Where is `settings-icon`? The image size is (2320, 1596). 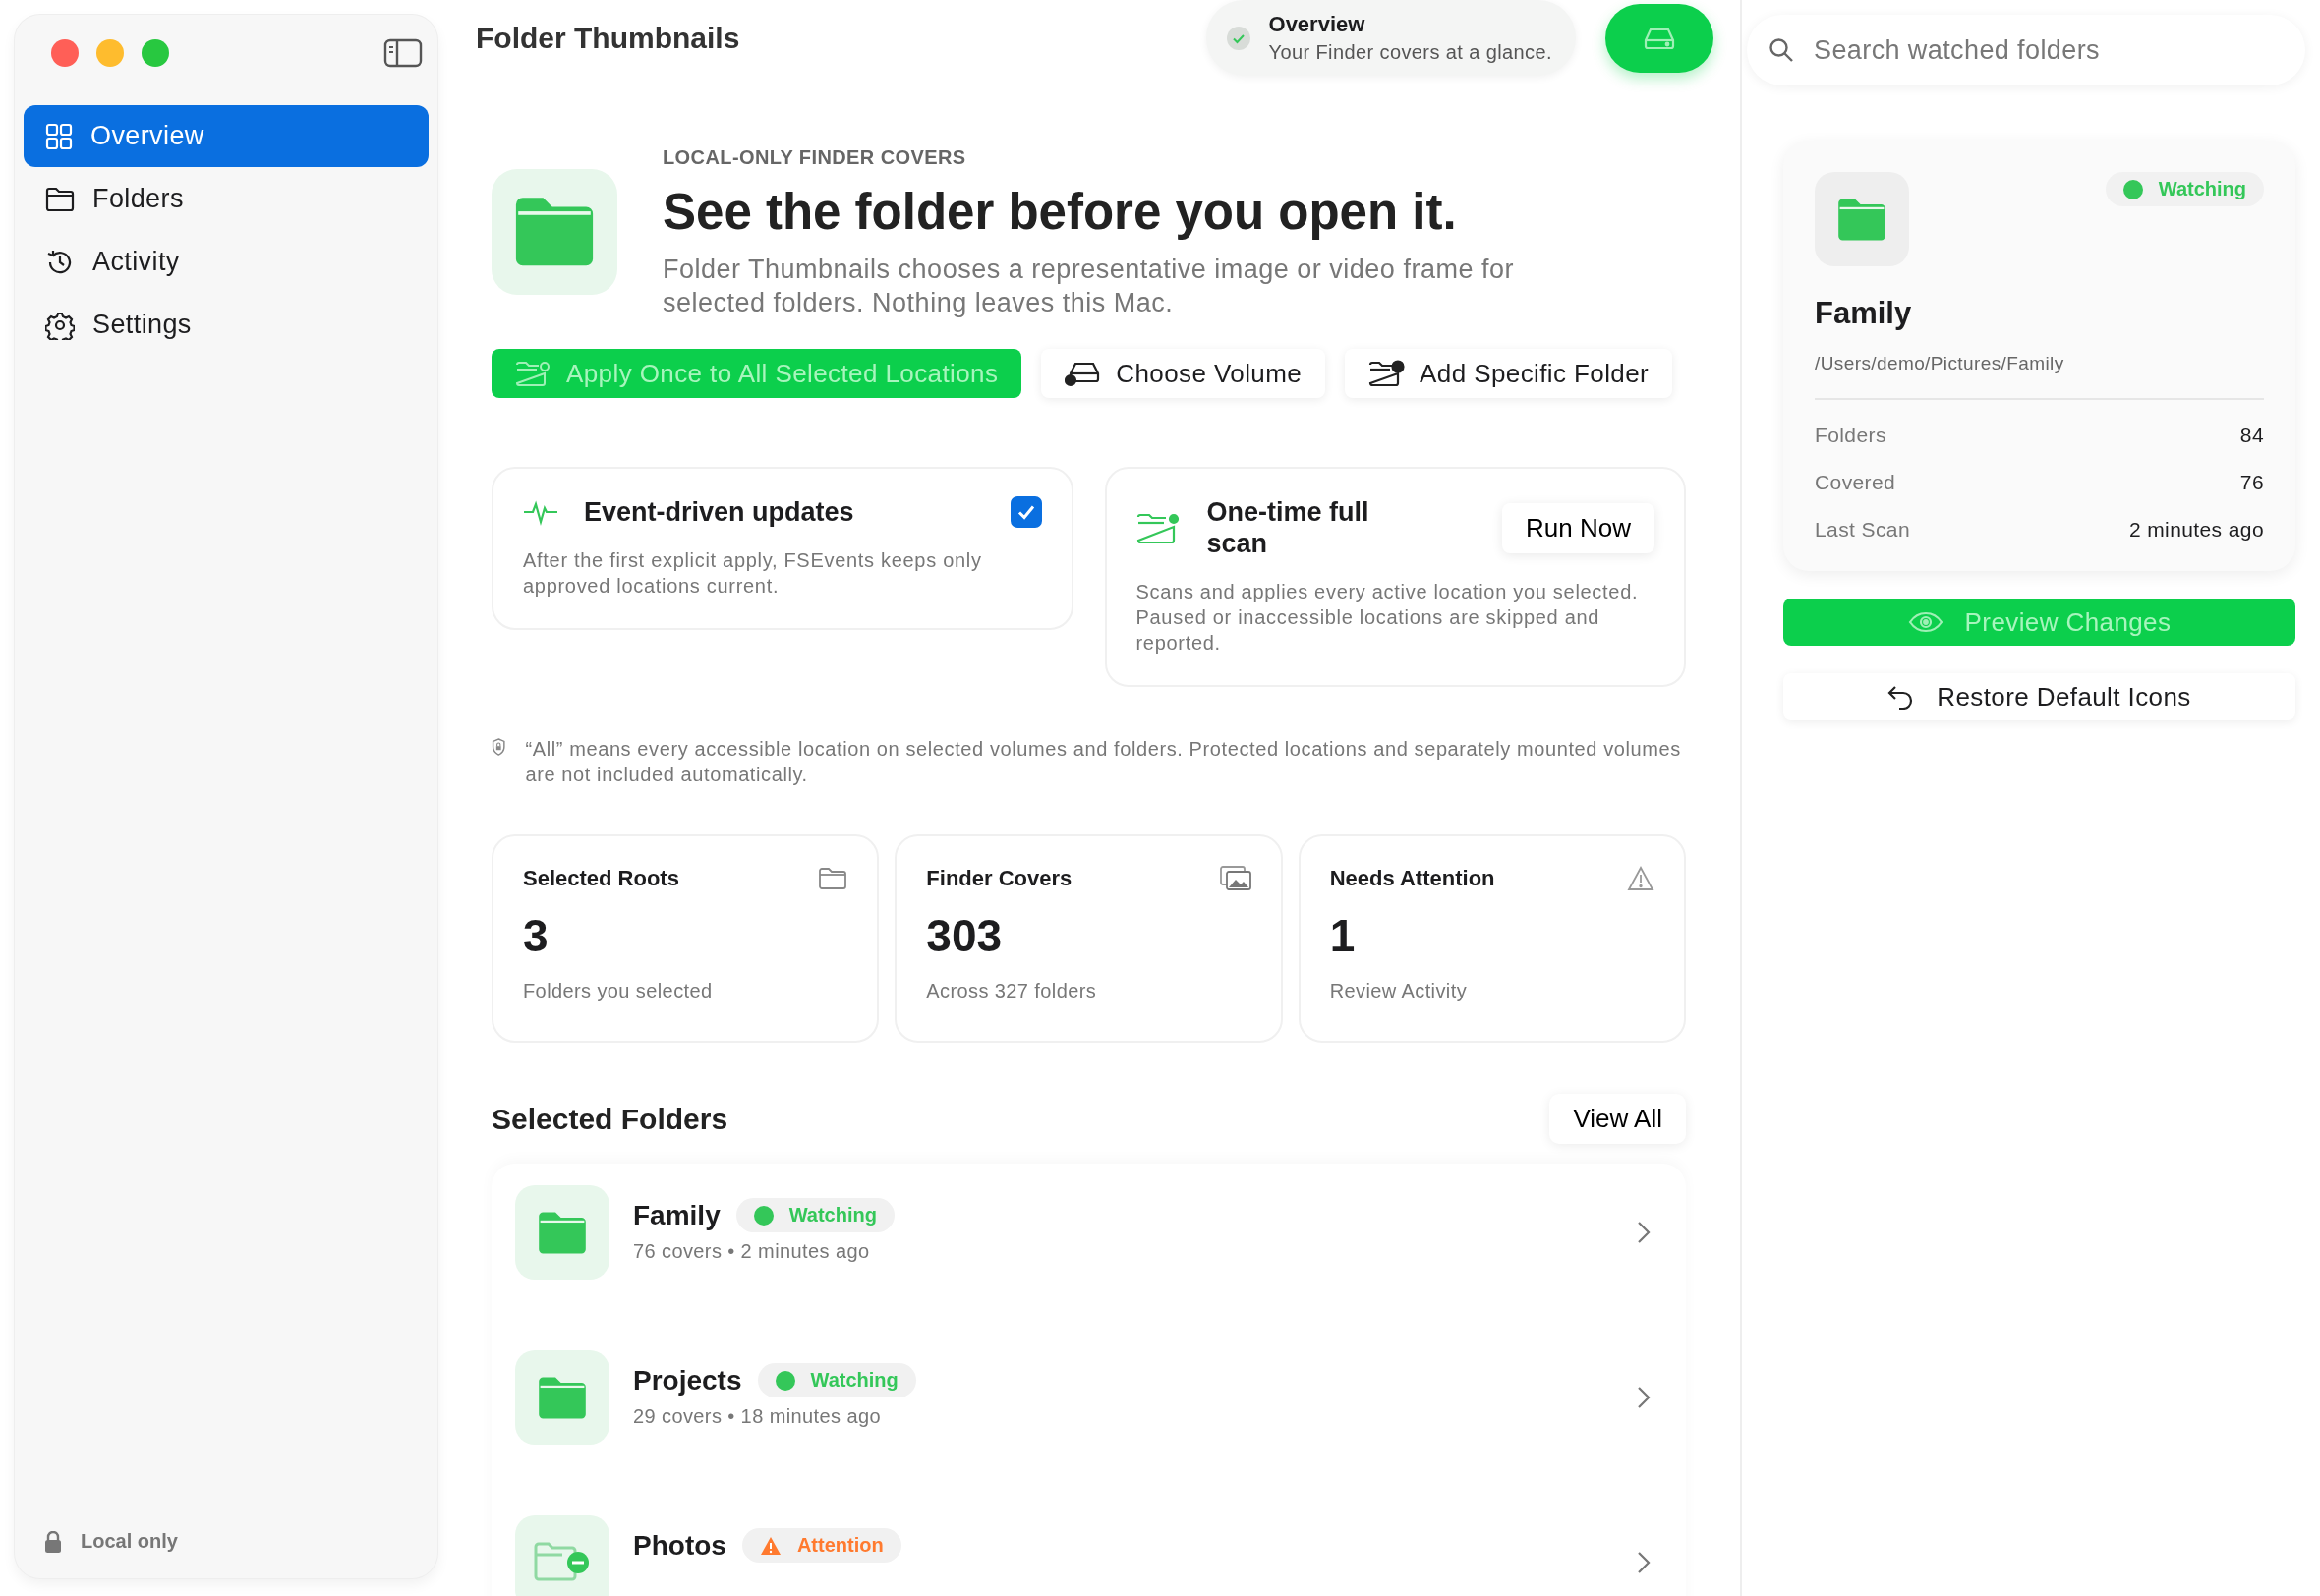
settings-icon is located at coordinates (60, 325).